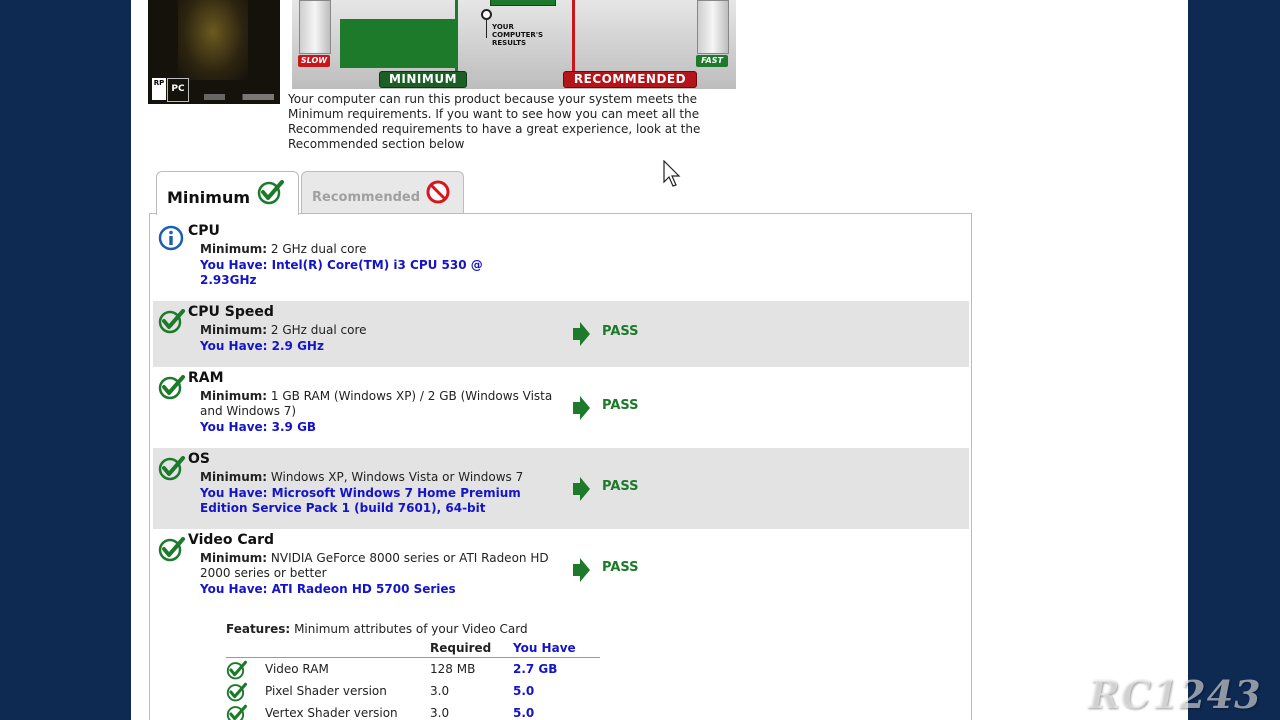 The height and width of the screenshot is (720, 1280). What do you see at coordinates (231, 312) in the screenshot?
I see `requirement-title: CPU Speed` at bounding box center [231, 312].